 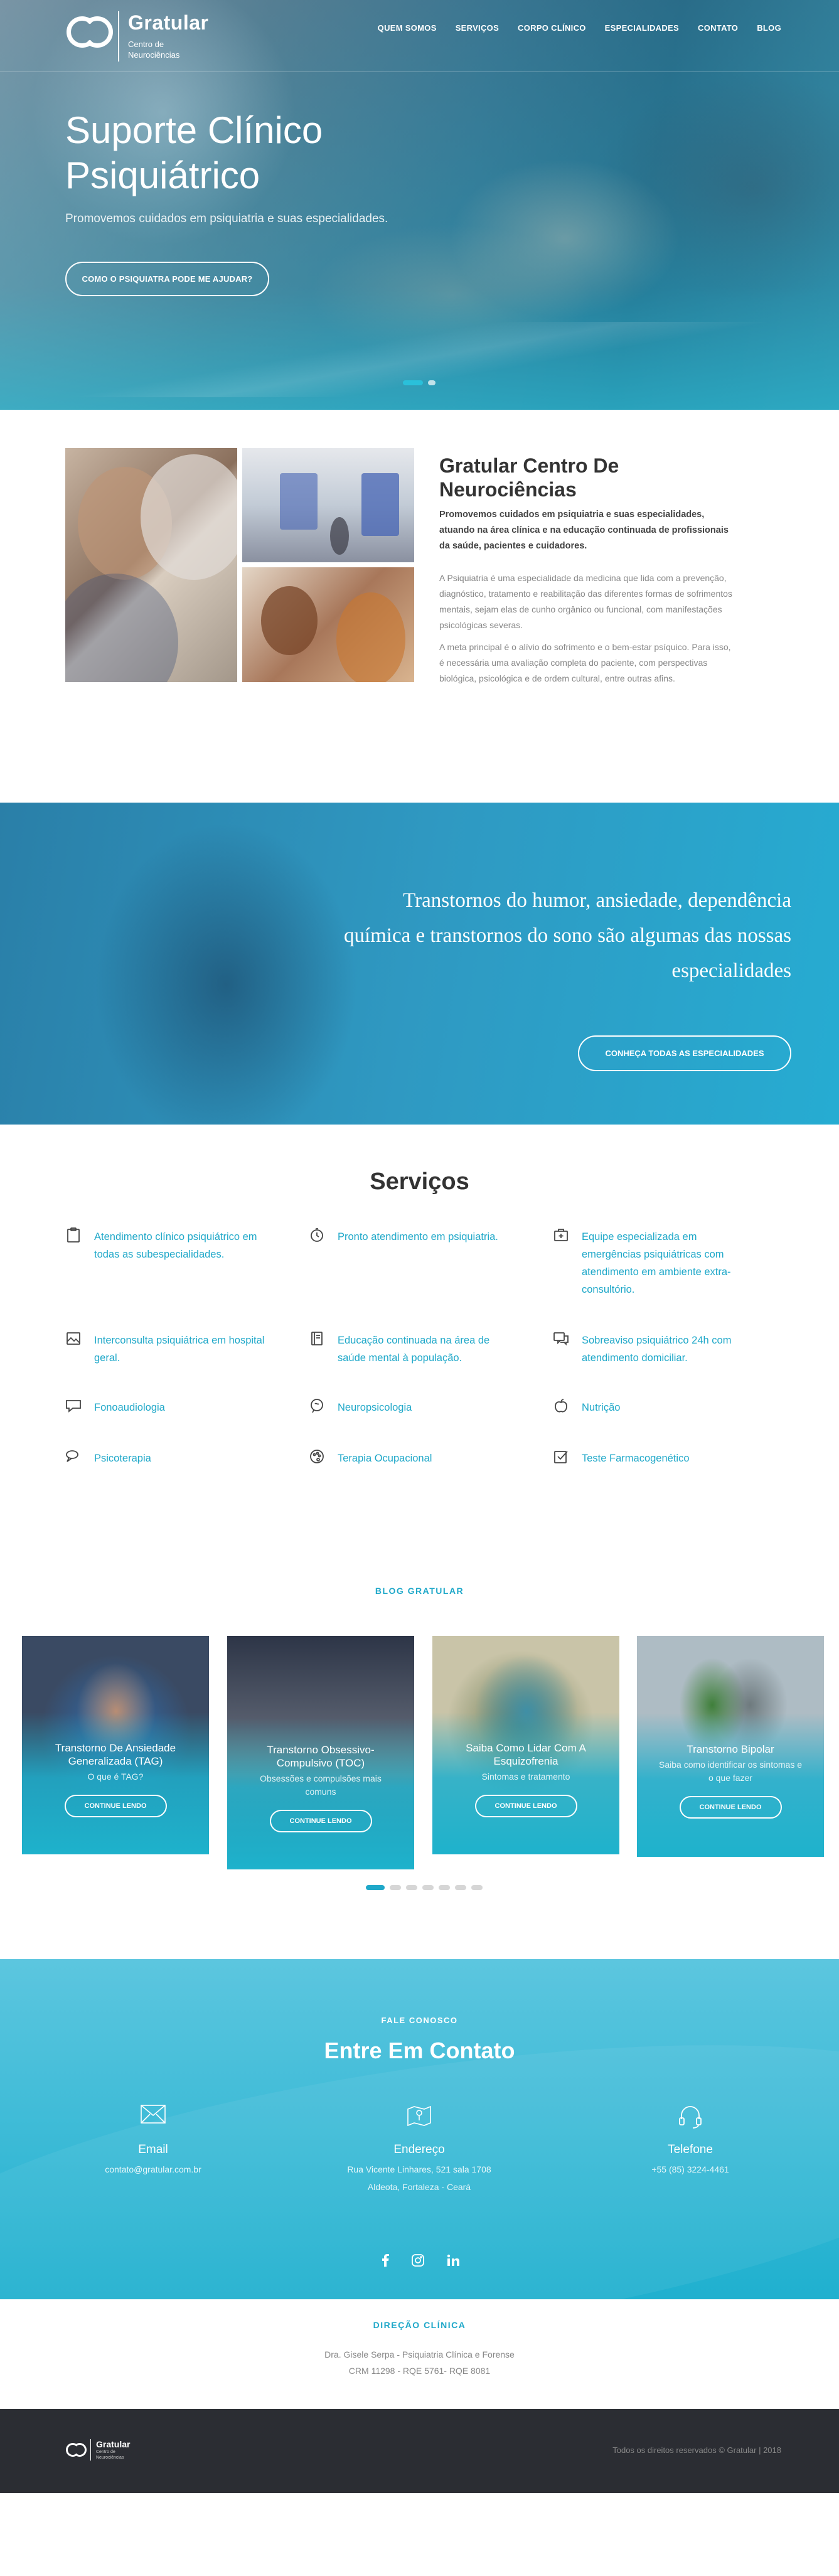 I want to click on talk-icon, so click(x=73, y=1456).